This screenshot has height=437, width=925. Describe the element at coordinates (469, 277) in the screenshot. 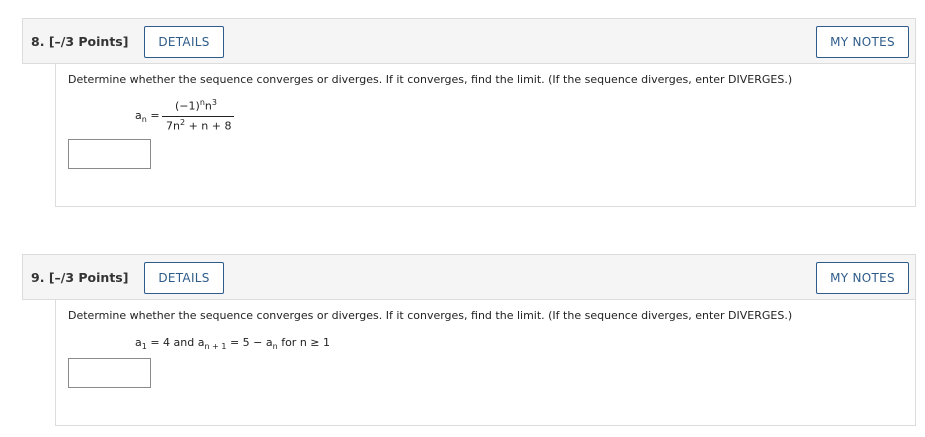

I see `question-9-header: 9. [–/3 Points] DETAILS MY NOTES` at that location.